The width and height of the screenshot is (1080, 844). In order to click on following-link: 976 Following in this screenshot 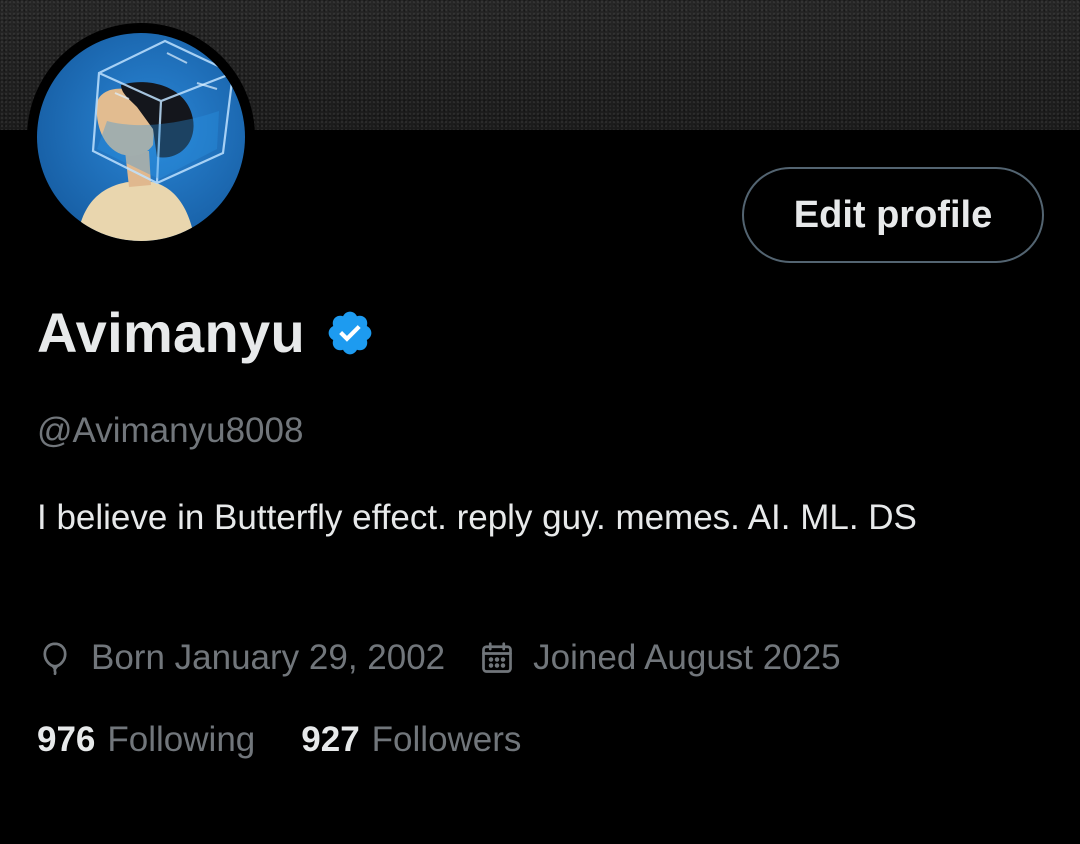, I will do `click(146, 740)`.